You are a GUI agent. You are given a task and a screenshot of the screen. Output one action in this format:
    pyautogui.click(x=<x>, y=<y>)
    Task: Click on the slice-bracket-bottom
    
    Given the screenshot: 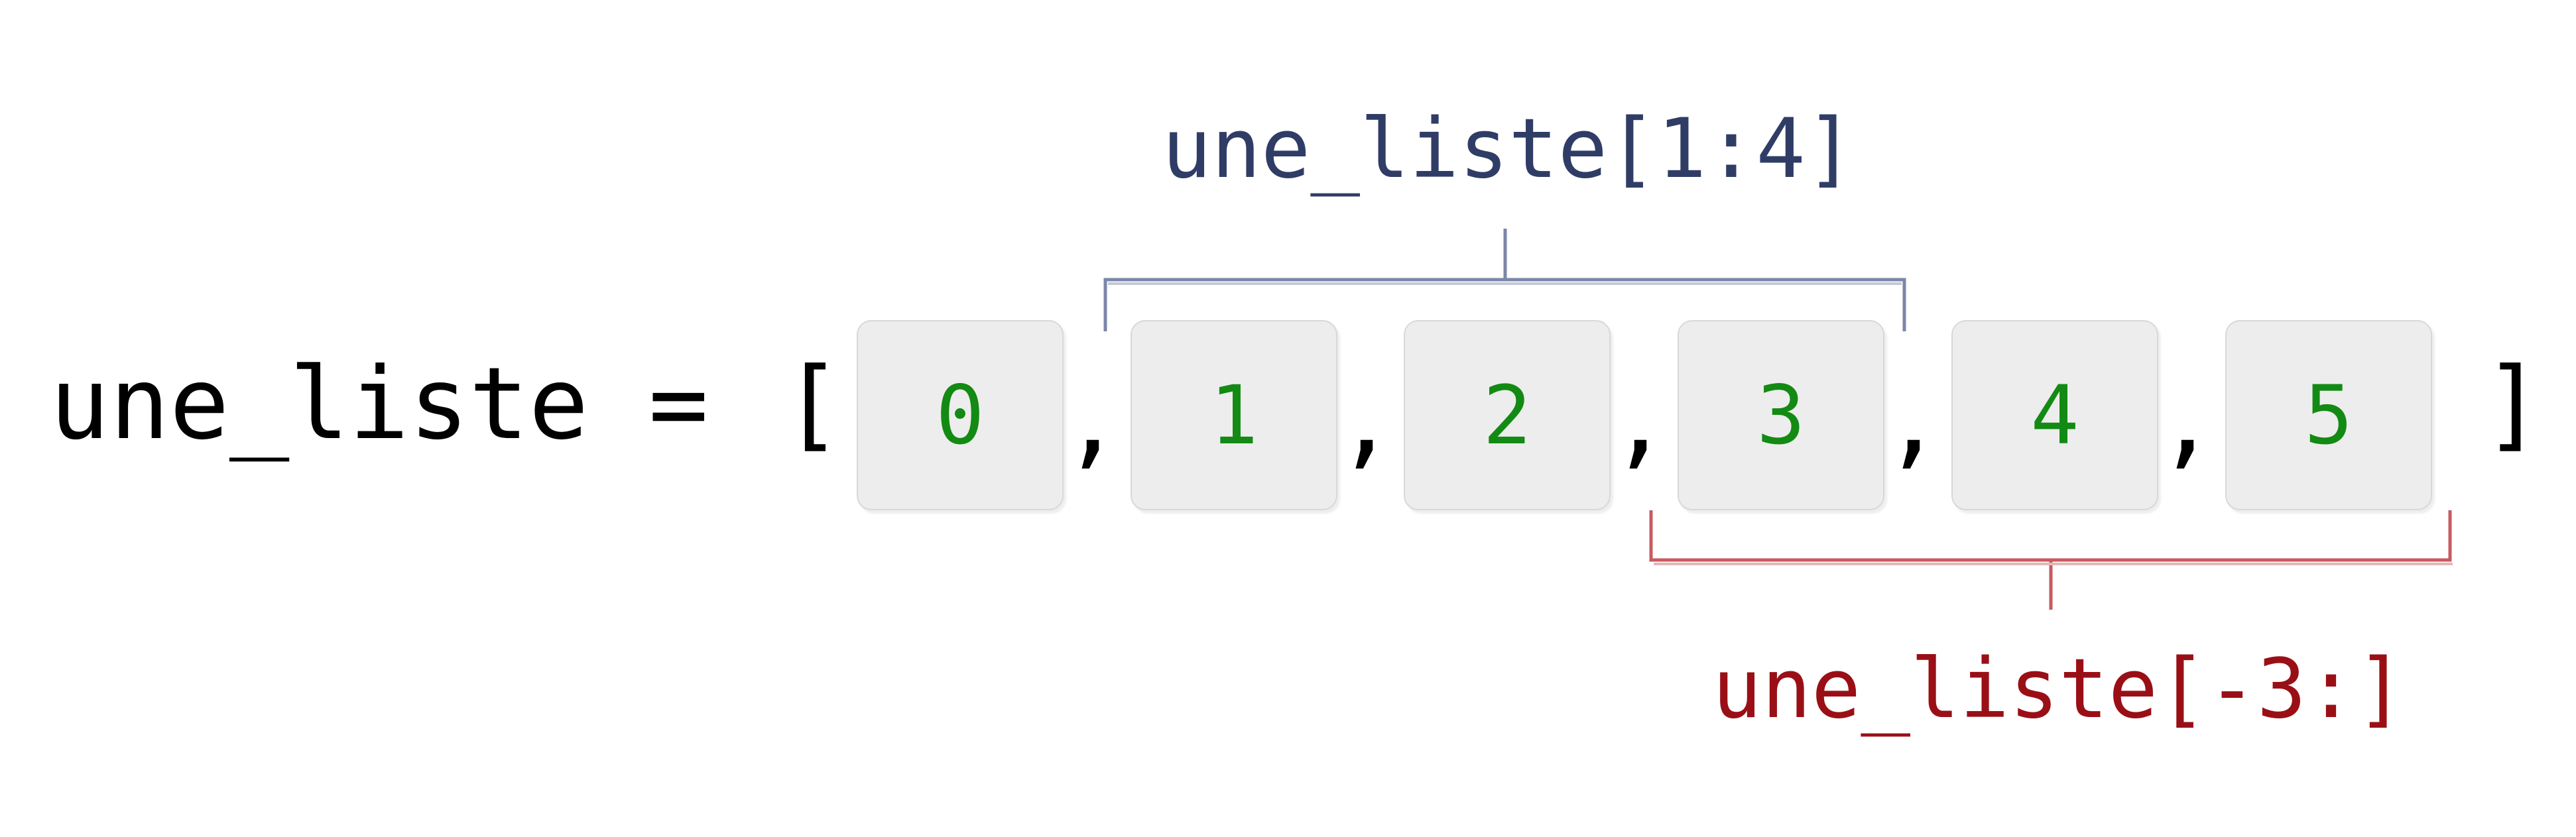 What is the action you would take?
    pyautogui.click(x=2050, y=560)
    